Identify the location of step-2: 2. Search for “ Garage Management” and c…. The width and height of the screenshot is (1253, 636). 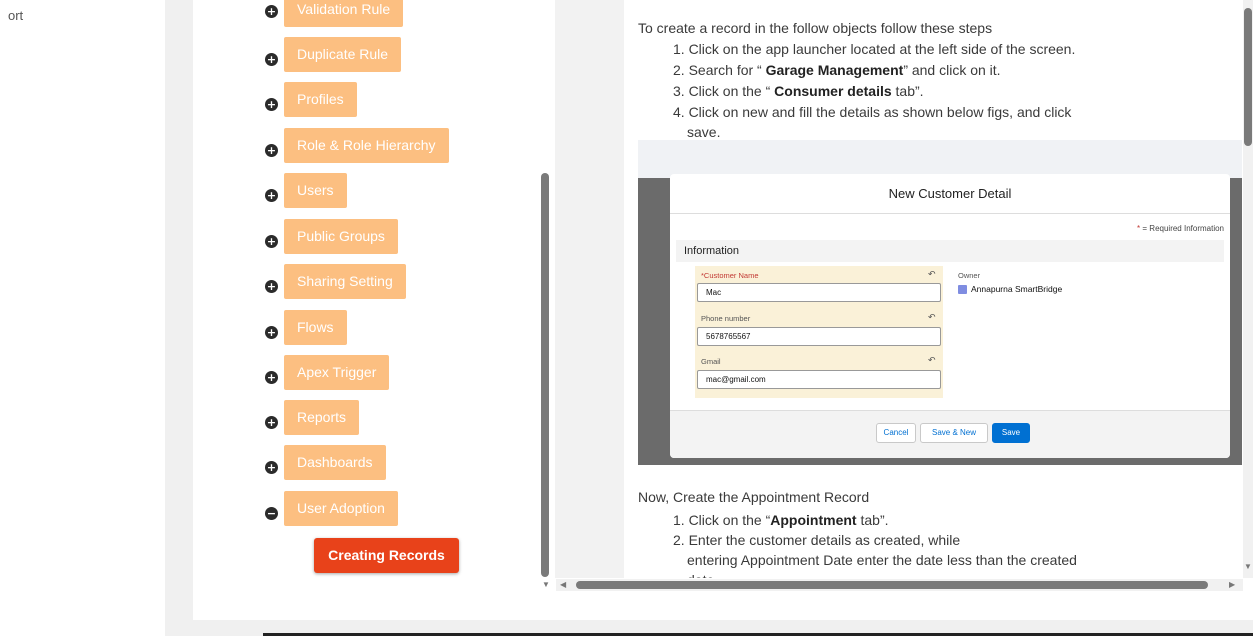
(837, 70).